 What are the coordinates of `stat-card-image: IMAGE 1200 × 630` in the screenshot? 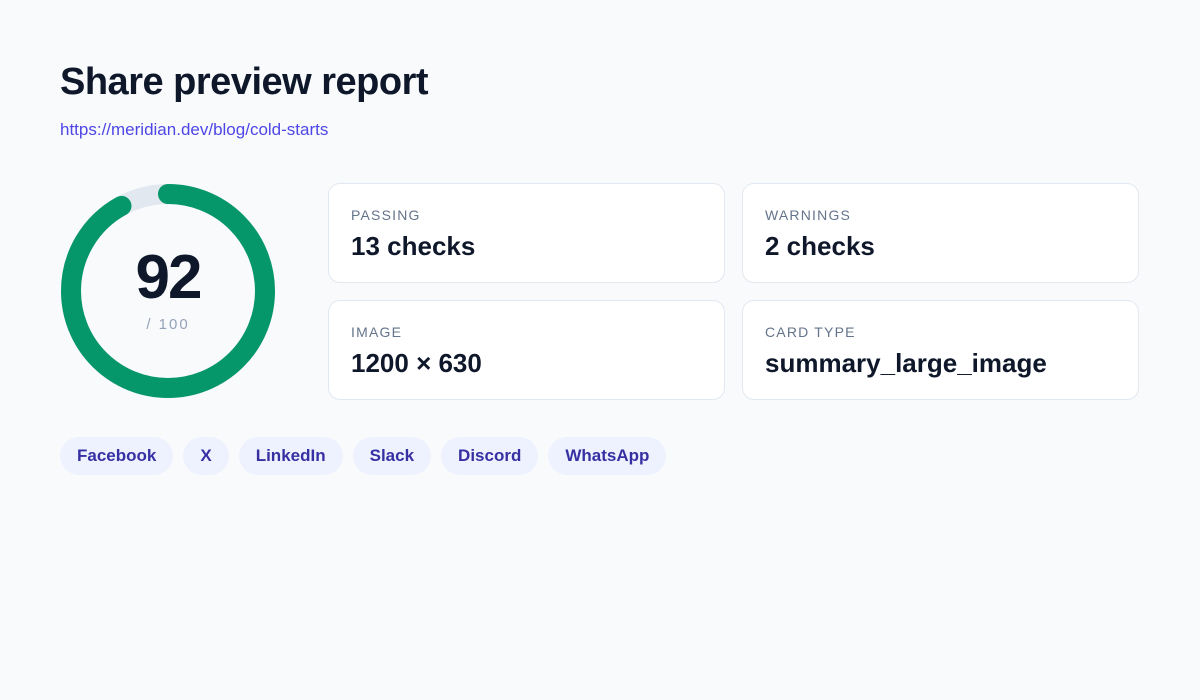 It's located at (526, 350).